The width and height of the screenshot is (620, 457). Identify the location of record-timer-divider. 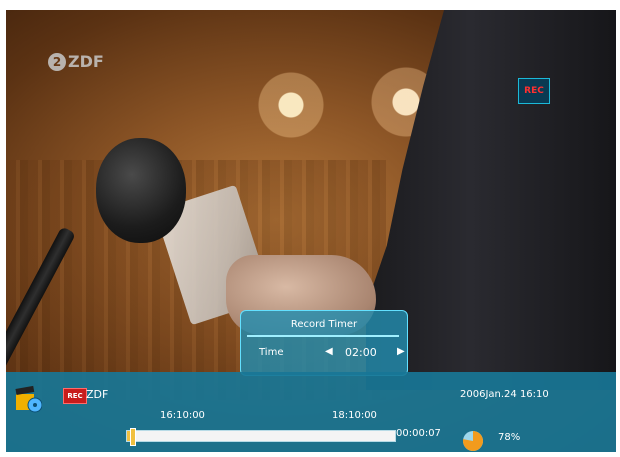
(323, 336).